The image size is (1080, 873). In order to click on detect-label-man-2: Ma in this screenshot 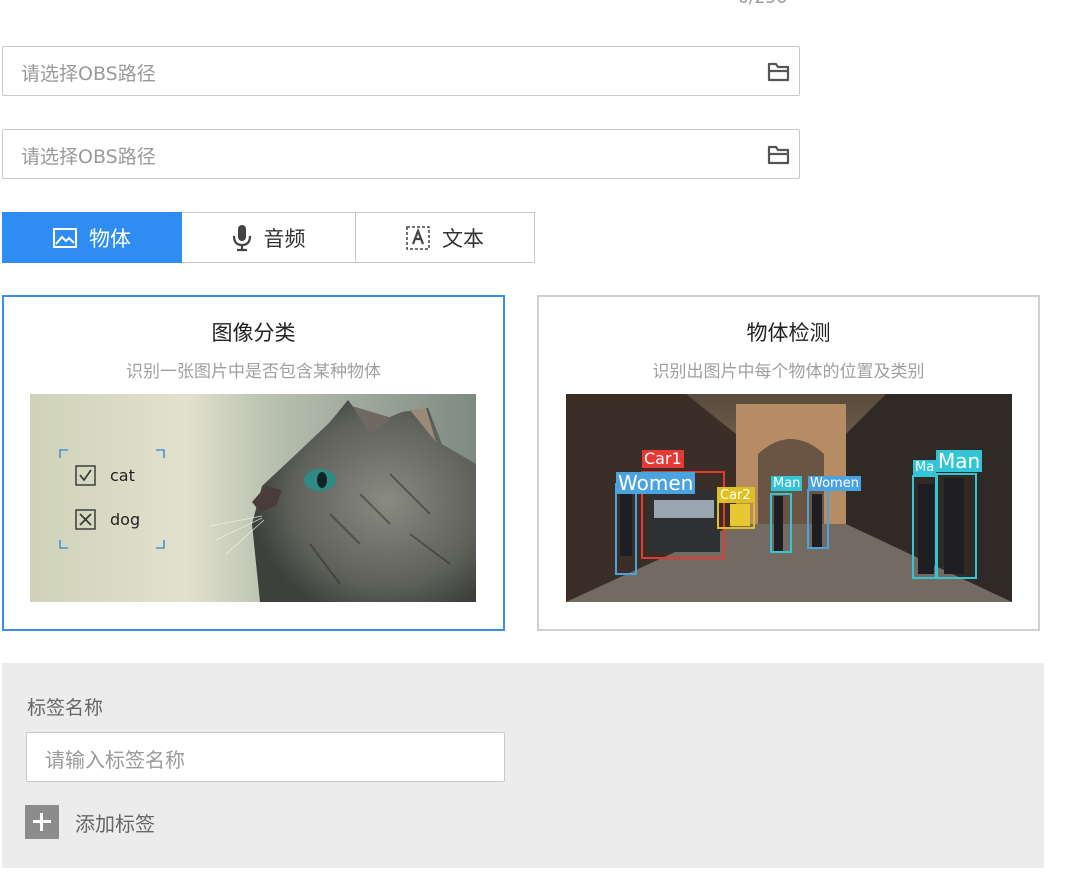, I will do `click(925, 467)`.